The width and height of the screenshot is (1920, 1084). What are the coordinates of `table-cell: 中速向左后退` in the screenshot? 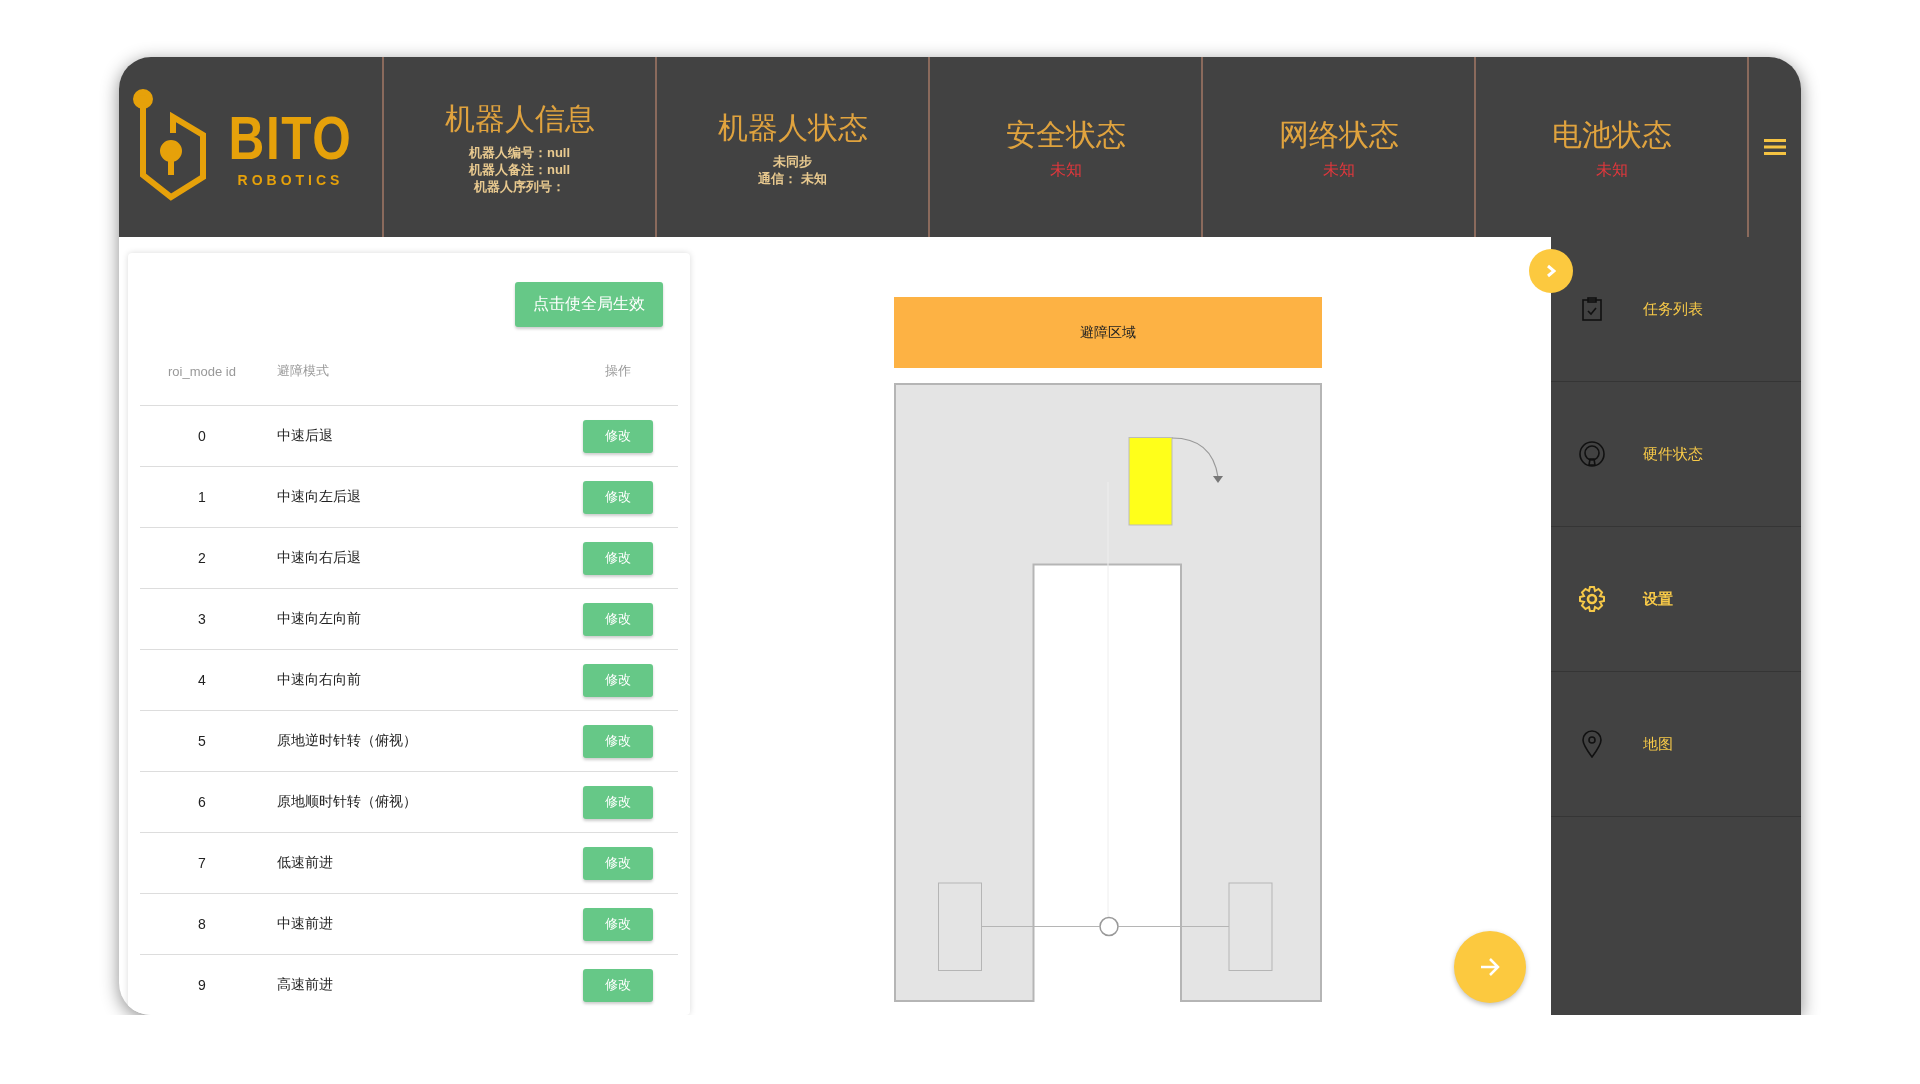 It's located at (319, 496).